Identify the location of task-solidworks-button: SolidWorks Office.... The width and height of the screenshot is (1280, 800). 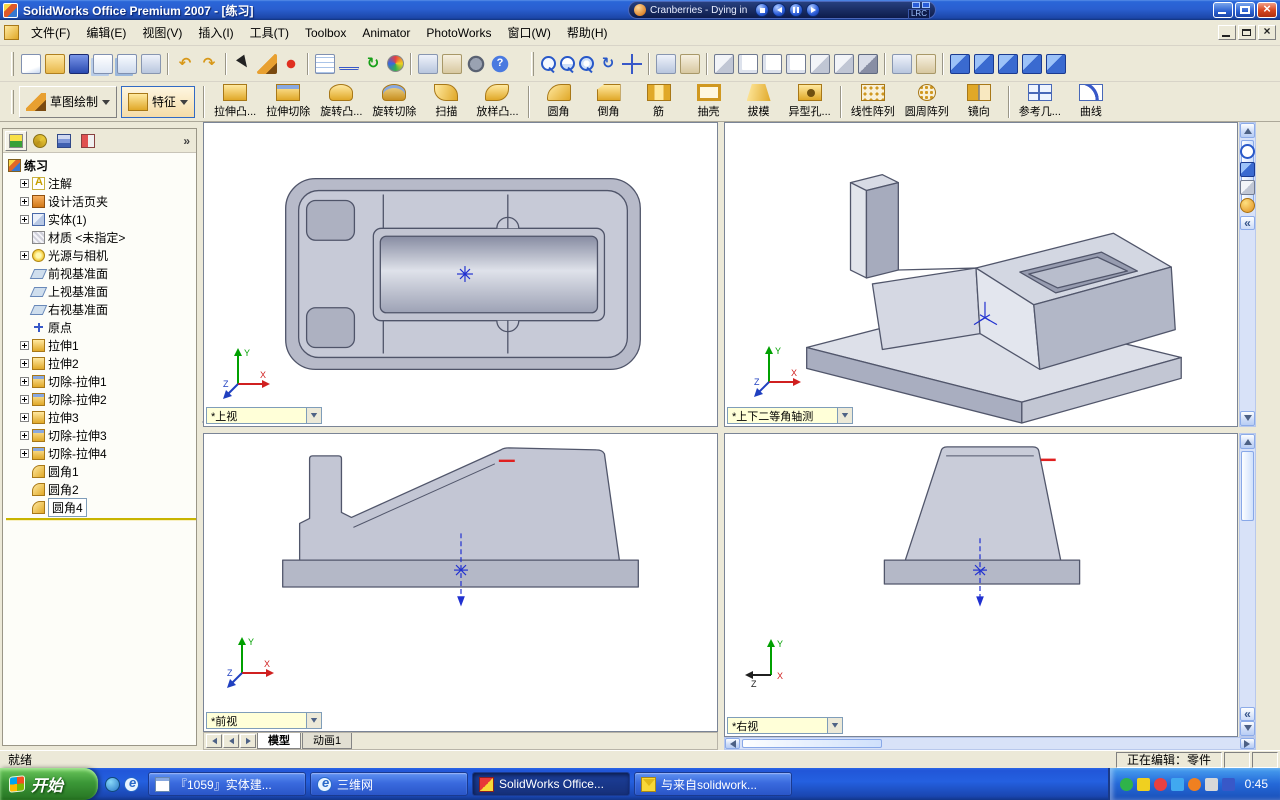
(551, 784).